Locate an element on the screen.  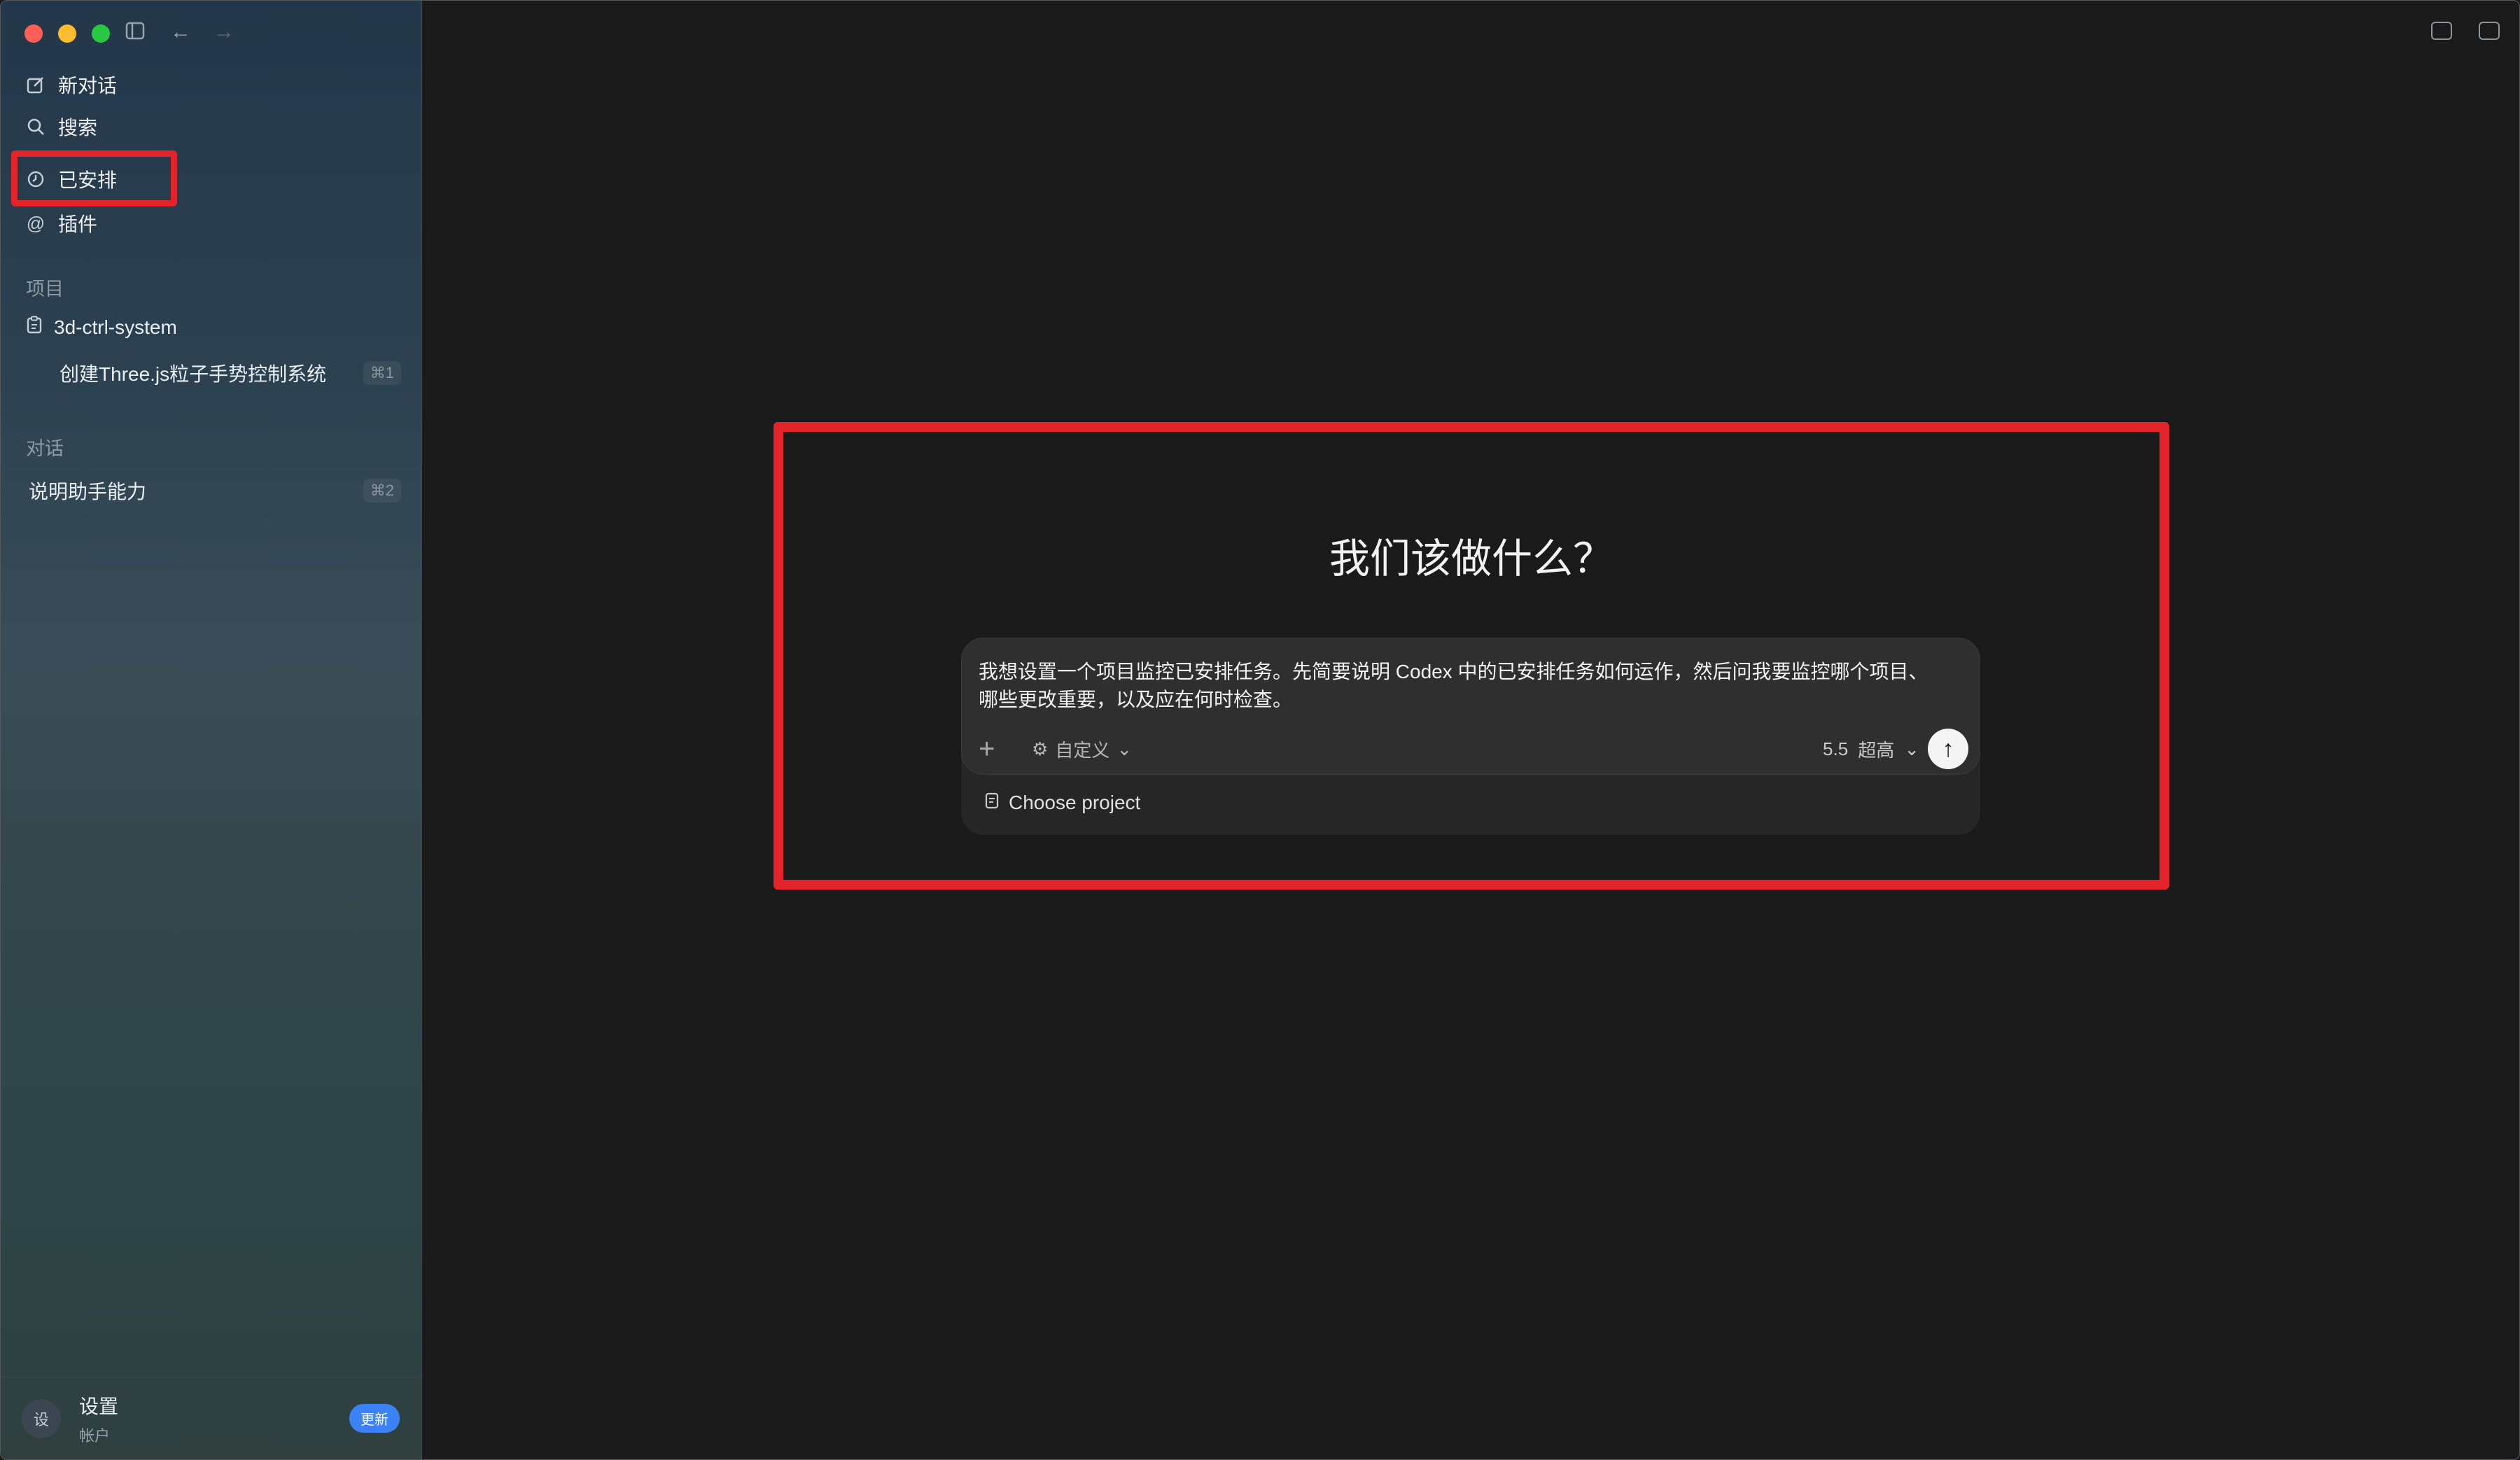
nav-label: 新对话 is located at coordinates (88, 86).